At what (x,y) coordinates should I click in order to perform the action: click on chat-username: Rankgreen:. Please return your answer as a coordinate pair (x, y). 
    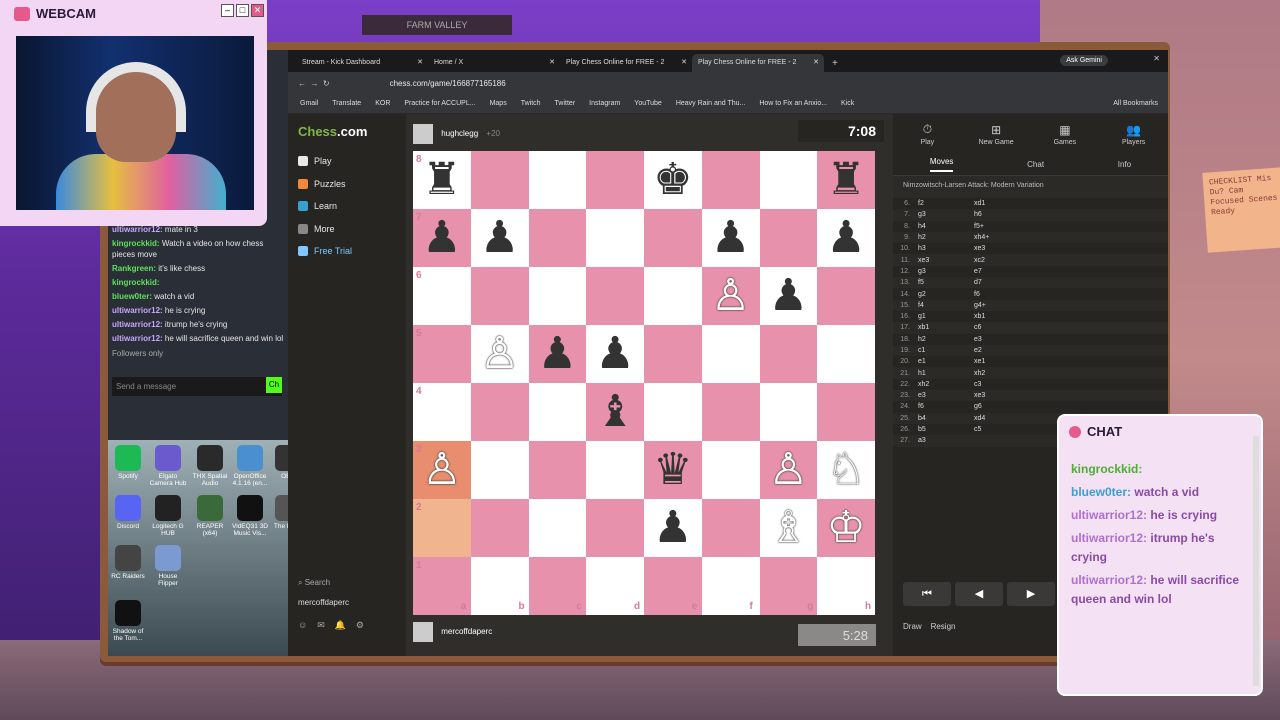
    Looking at the image, I should click on (134, 268).